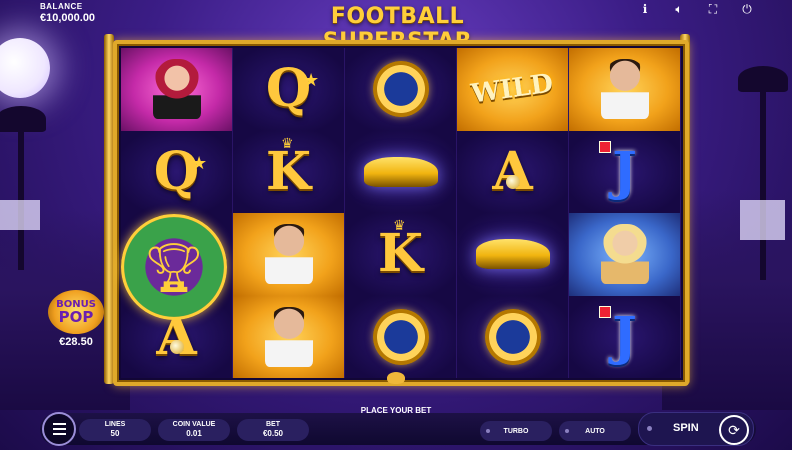 The image size is (792, 450). I want to click on bonus-pop: BONUS POP €28.50, so click(76, 319).